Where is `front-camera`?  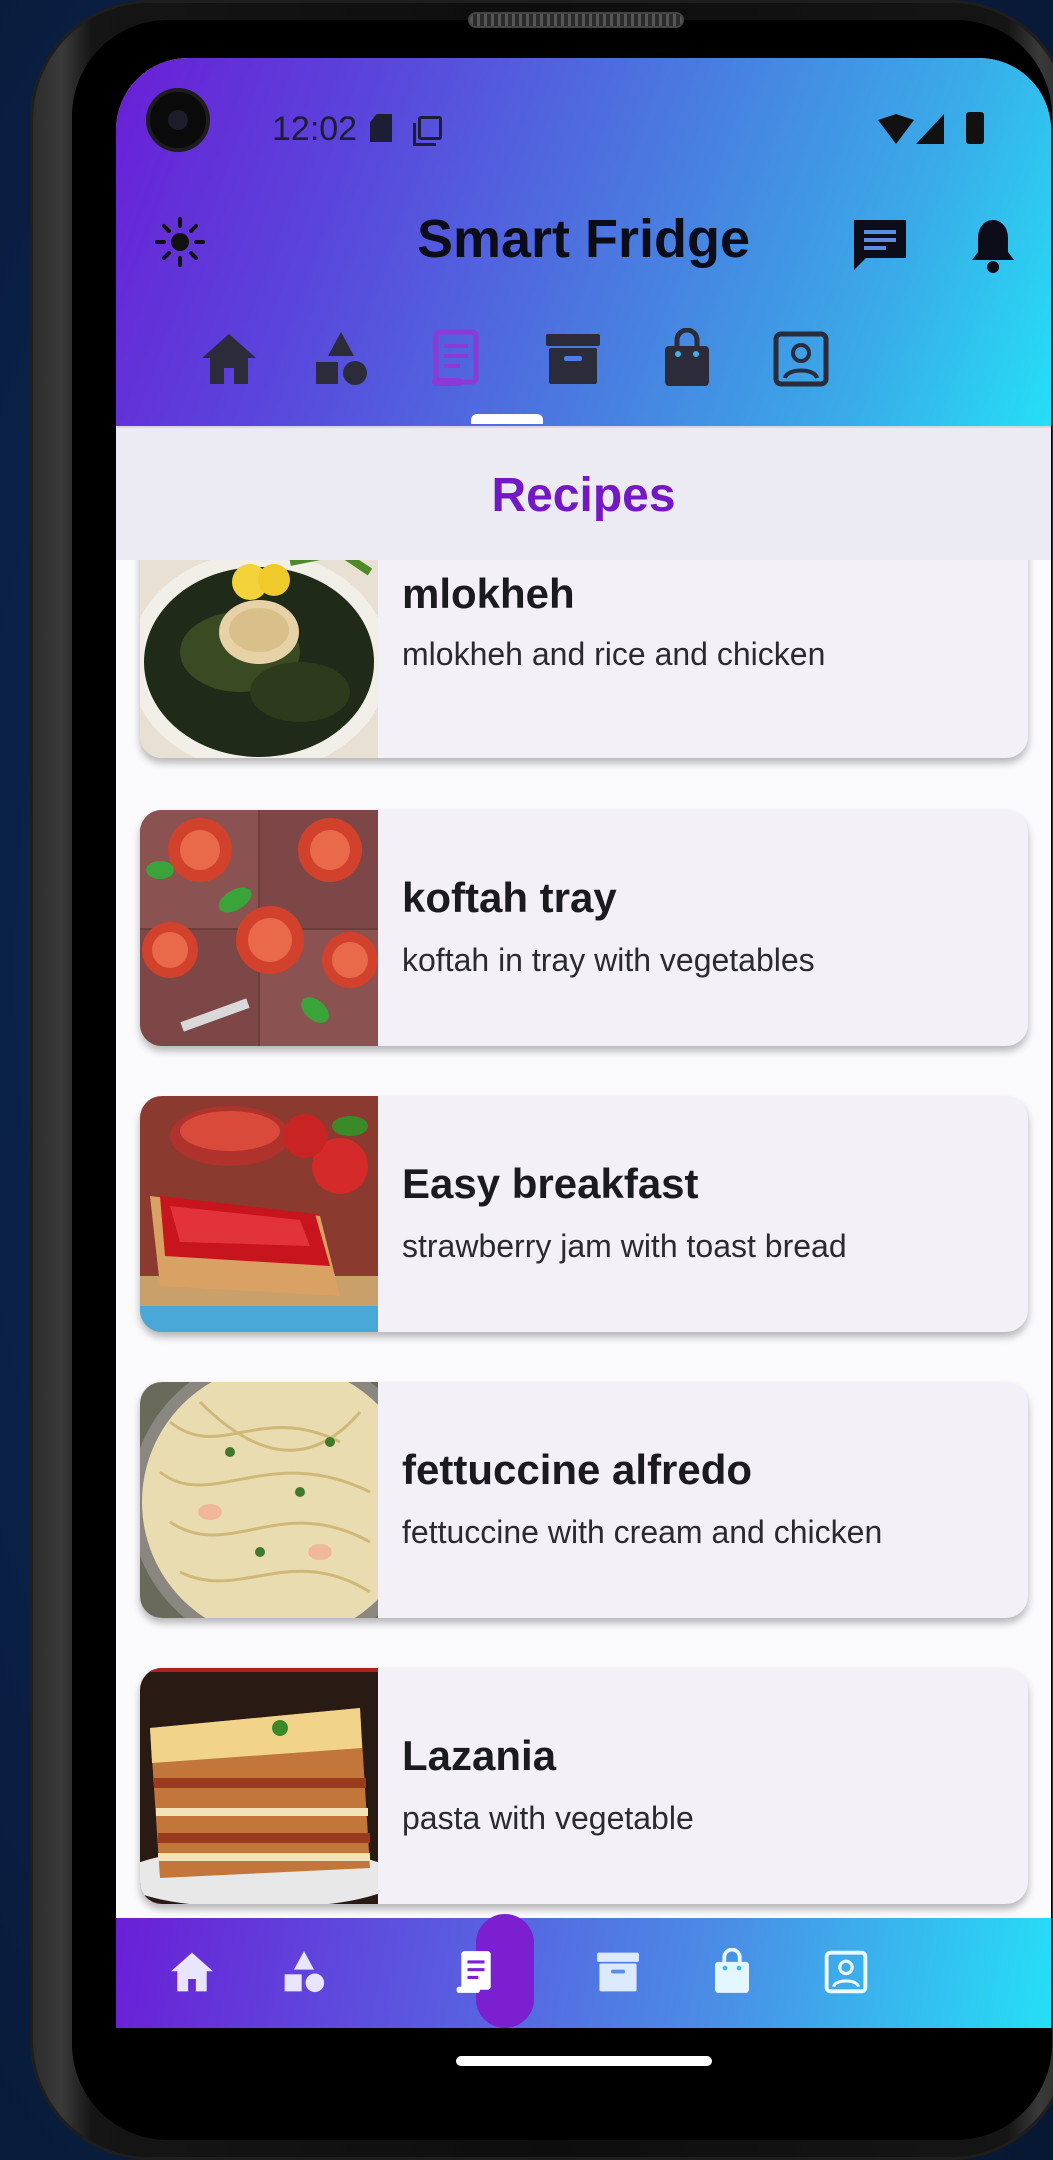 front-camera is located at coordinates (178, 120).